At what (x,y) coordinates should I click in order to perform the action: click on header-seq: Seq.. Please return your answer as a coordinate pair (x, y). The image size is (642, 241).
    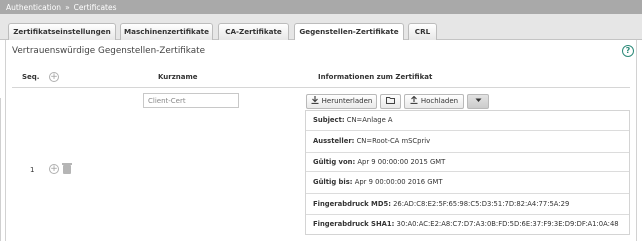
    Looking at the image, I should click on (31, 77).